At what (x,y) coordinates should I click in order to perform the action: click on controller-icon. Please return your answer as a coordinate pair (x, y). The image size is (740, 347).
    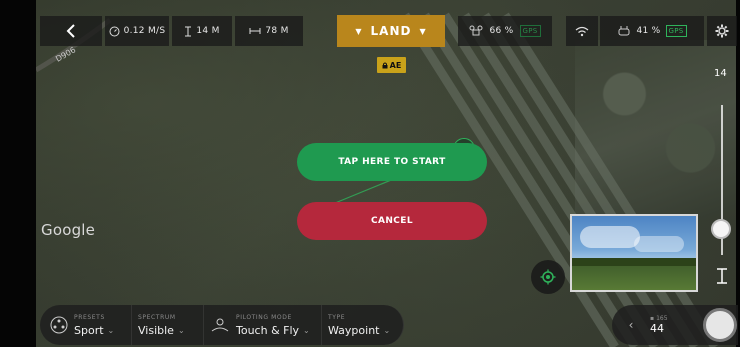
    Looking at the image, I should click on (624, 31).